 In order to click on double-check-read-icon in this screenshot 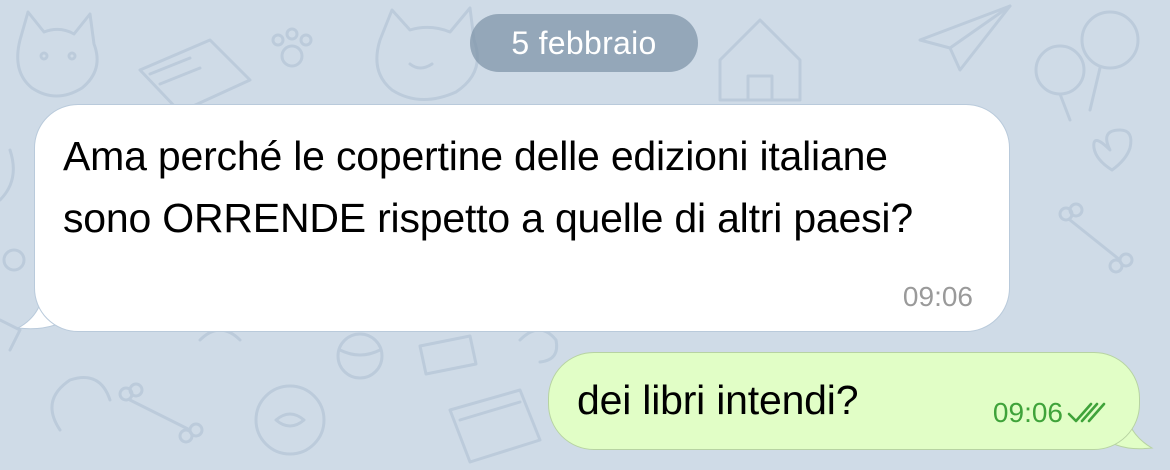, I will do `click(1088, 413)`.